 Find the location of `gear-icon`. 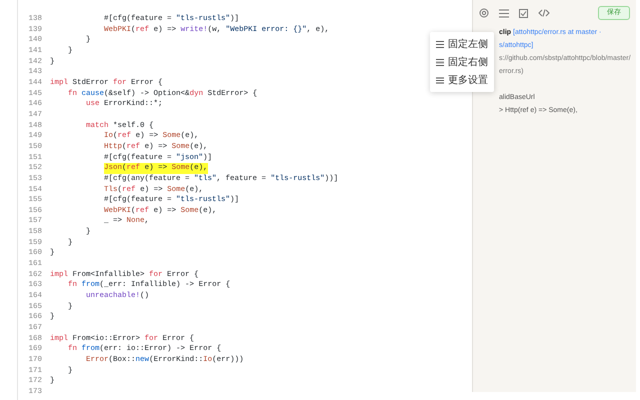

gear-icon is located at coordinates (484, 13).